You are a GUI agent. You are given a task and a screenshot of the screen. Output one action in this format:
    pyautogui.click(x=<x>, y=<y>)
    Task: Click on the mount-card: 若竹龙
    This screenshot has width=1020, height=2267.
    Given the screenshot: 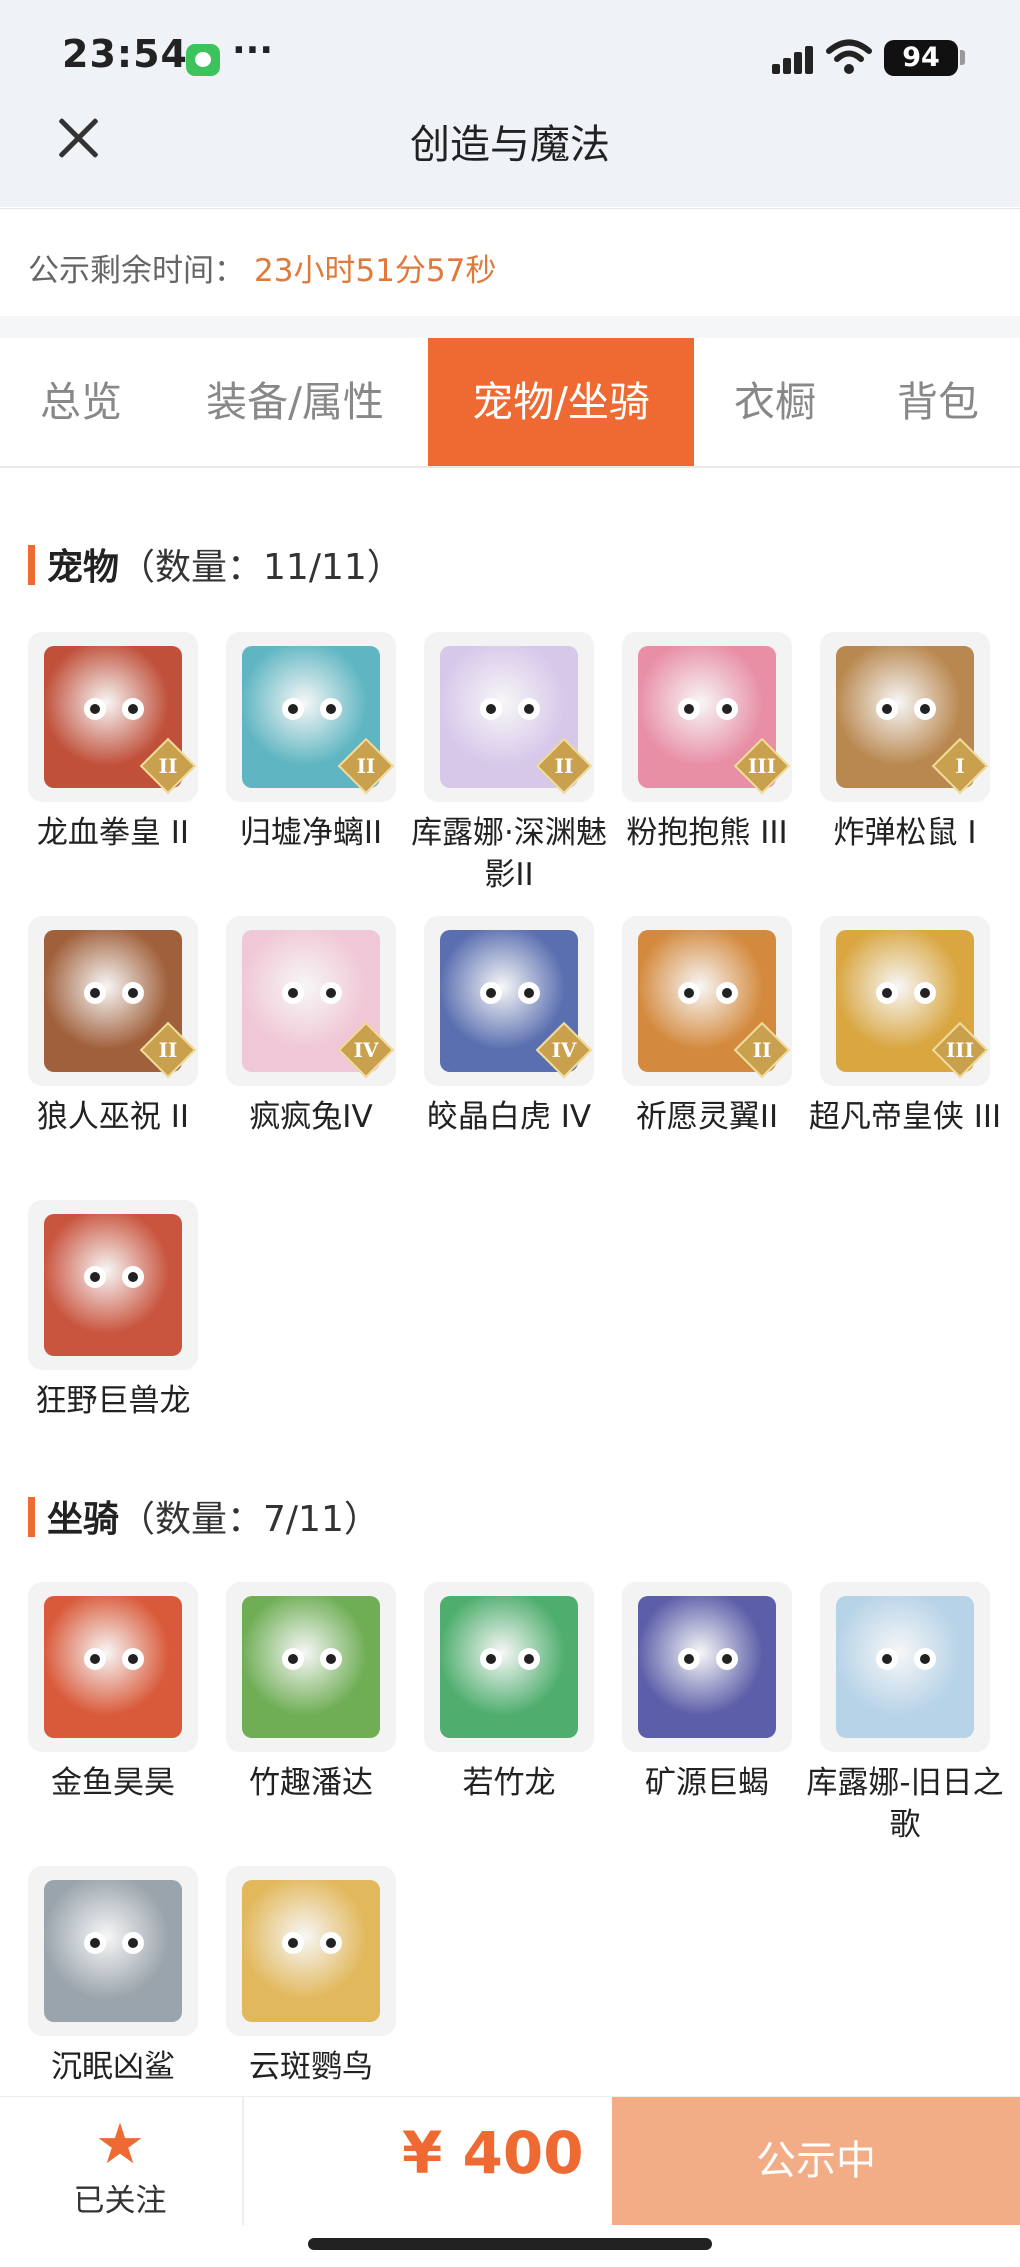 What is the action you would take?
    pyautogui.click(x=509, y=1693)
    